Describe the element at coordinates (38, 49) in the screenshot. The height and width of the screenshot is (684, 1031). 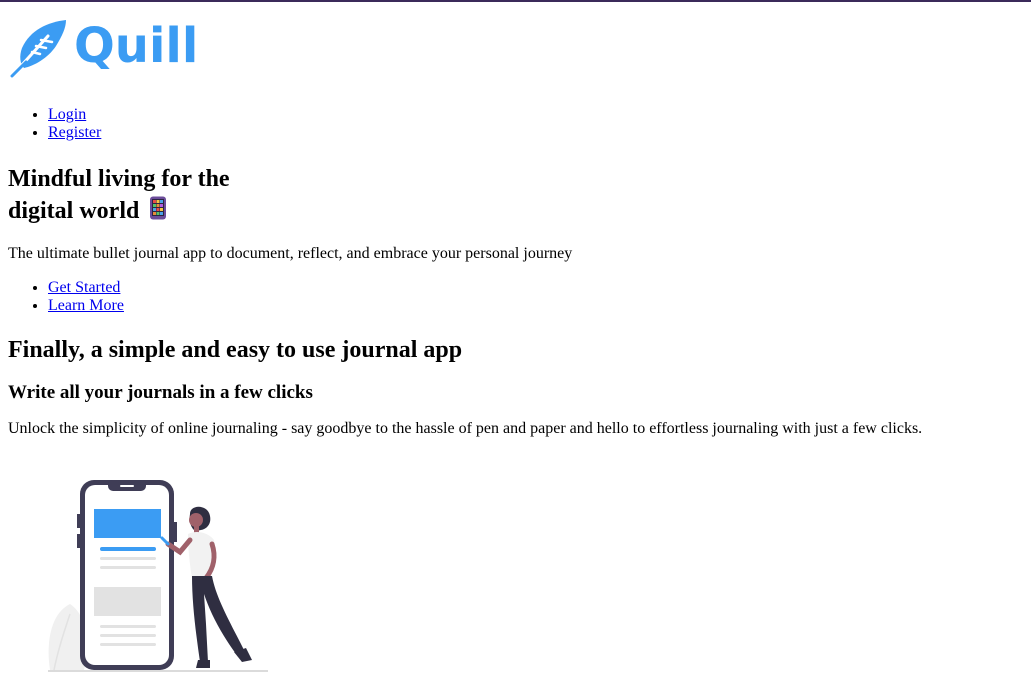
I see `feather-icon` at that location.